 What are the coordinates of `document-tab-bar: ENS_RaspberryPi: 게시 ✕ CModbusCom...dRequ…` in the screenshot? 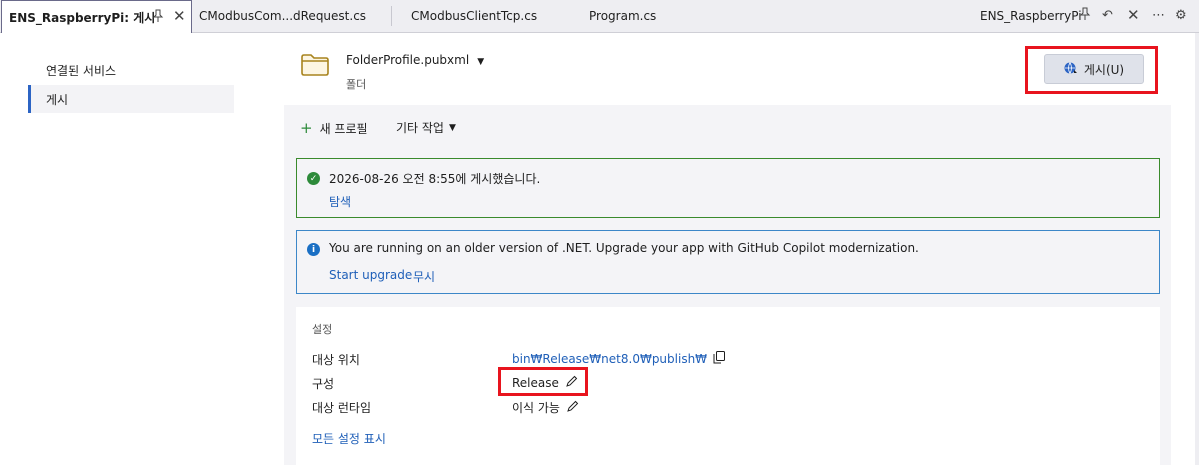 It's located at (599, 16).